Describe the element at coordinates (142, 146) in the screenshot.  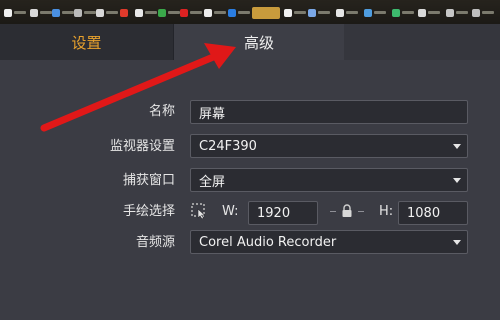
I see `monitor-setting-label: 监视器设置` at that location.